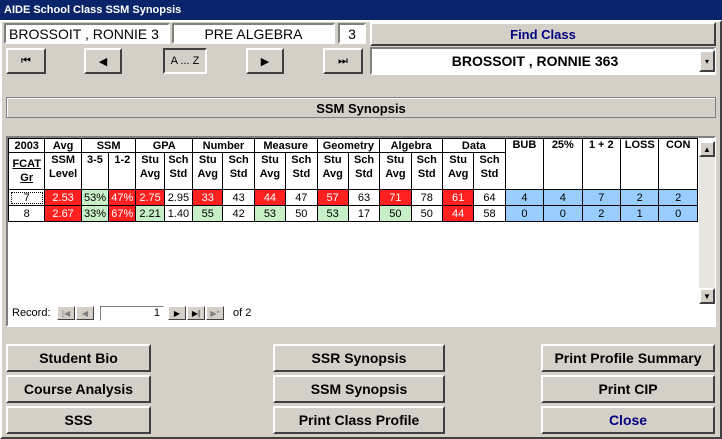  I want to click on last-record-button: ⏭, so click(343, 61).